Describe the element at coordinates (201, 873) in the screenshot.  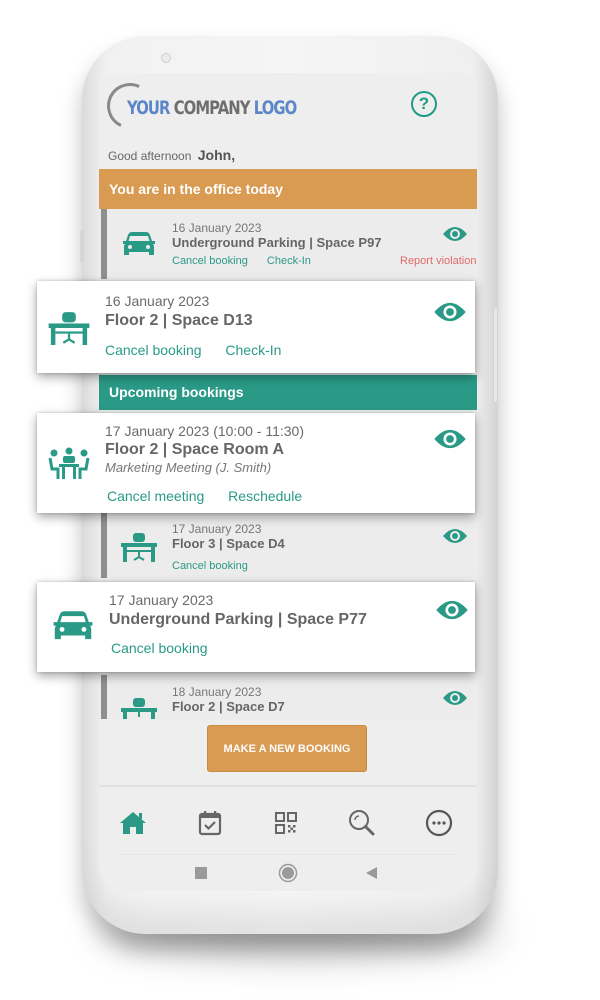
I see `recents-button-icon` at that location.